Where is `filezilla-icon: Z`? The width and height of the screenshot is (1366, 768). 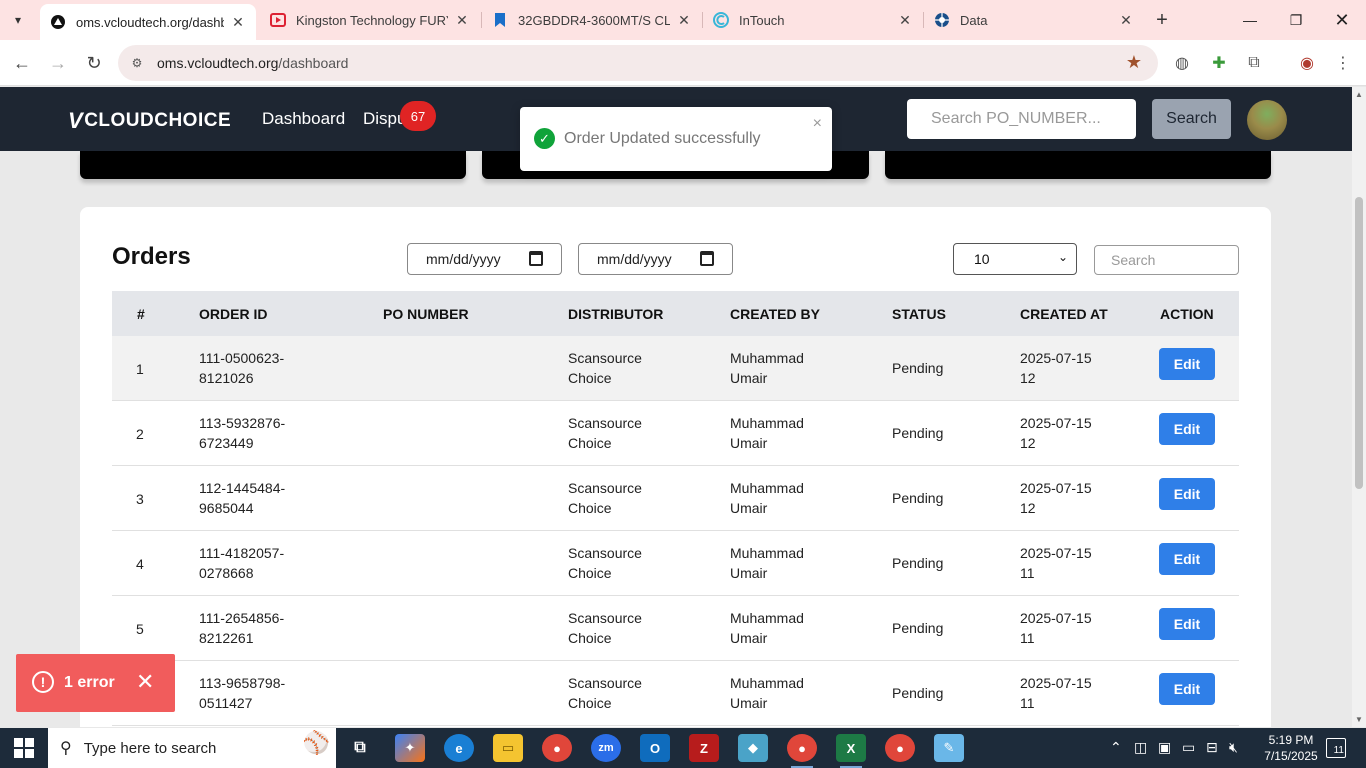 filezilla-icon: Z is located at coordinates (704, 748).